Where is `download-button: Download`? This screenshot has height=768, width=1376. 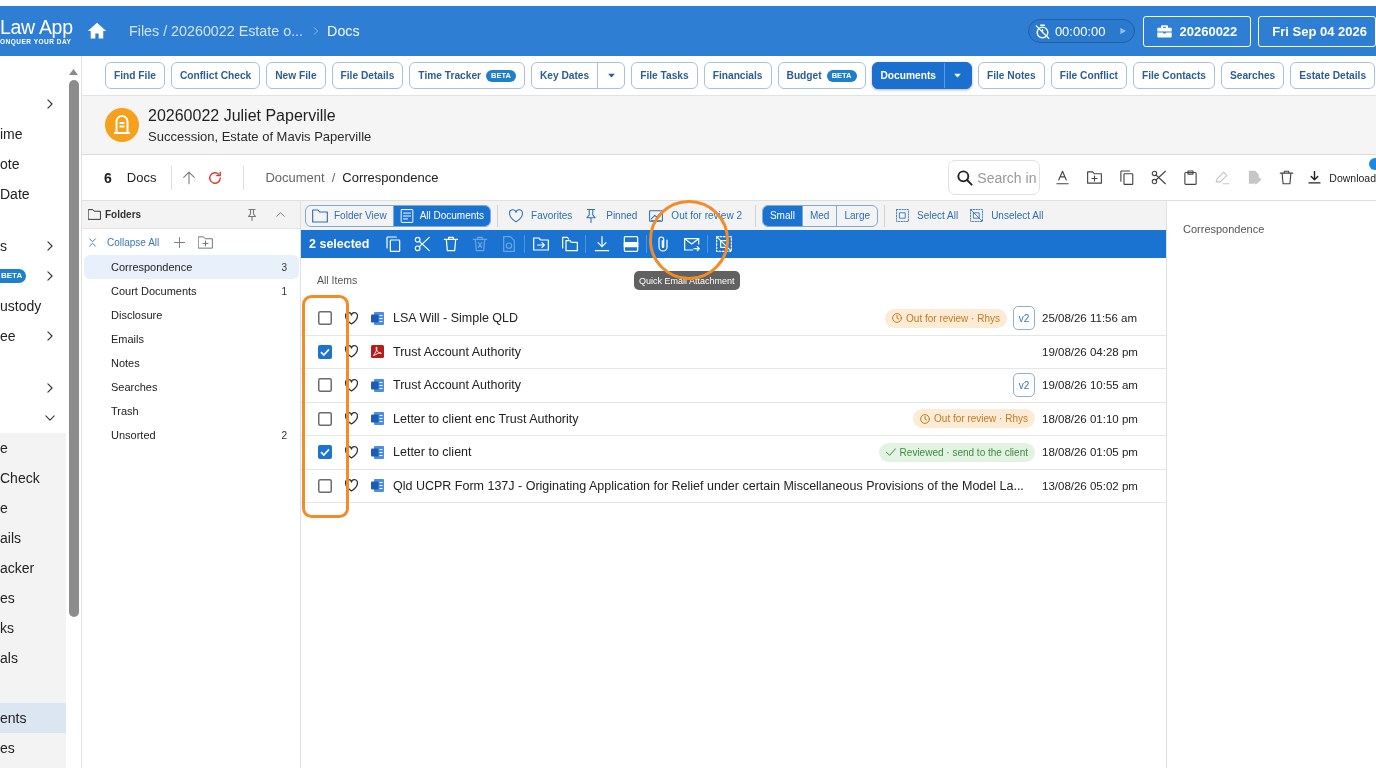
download-button: Download is located at coordinates (1342, 177).